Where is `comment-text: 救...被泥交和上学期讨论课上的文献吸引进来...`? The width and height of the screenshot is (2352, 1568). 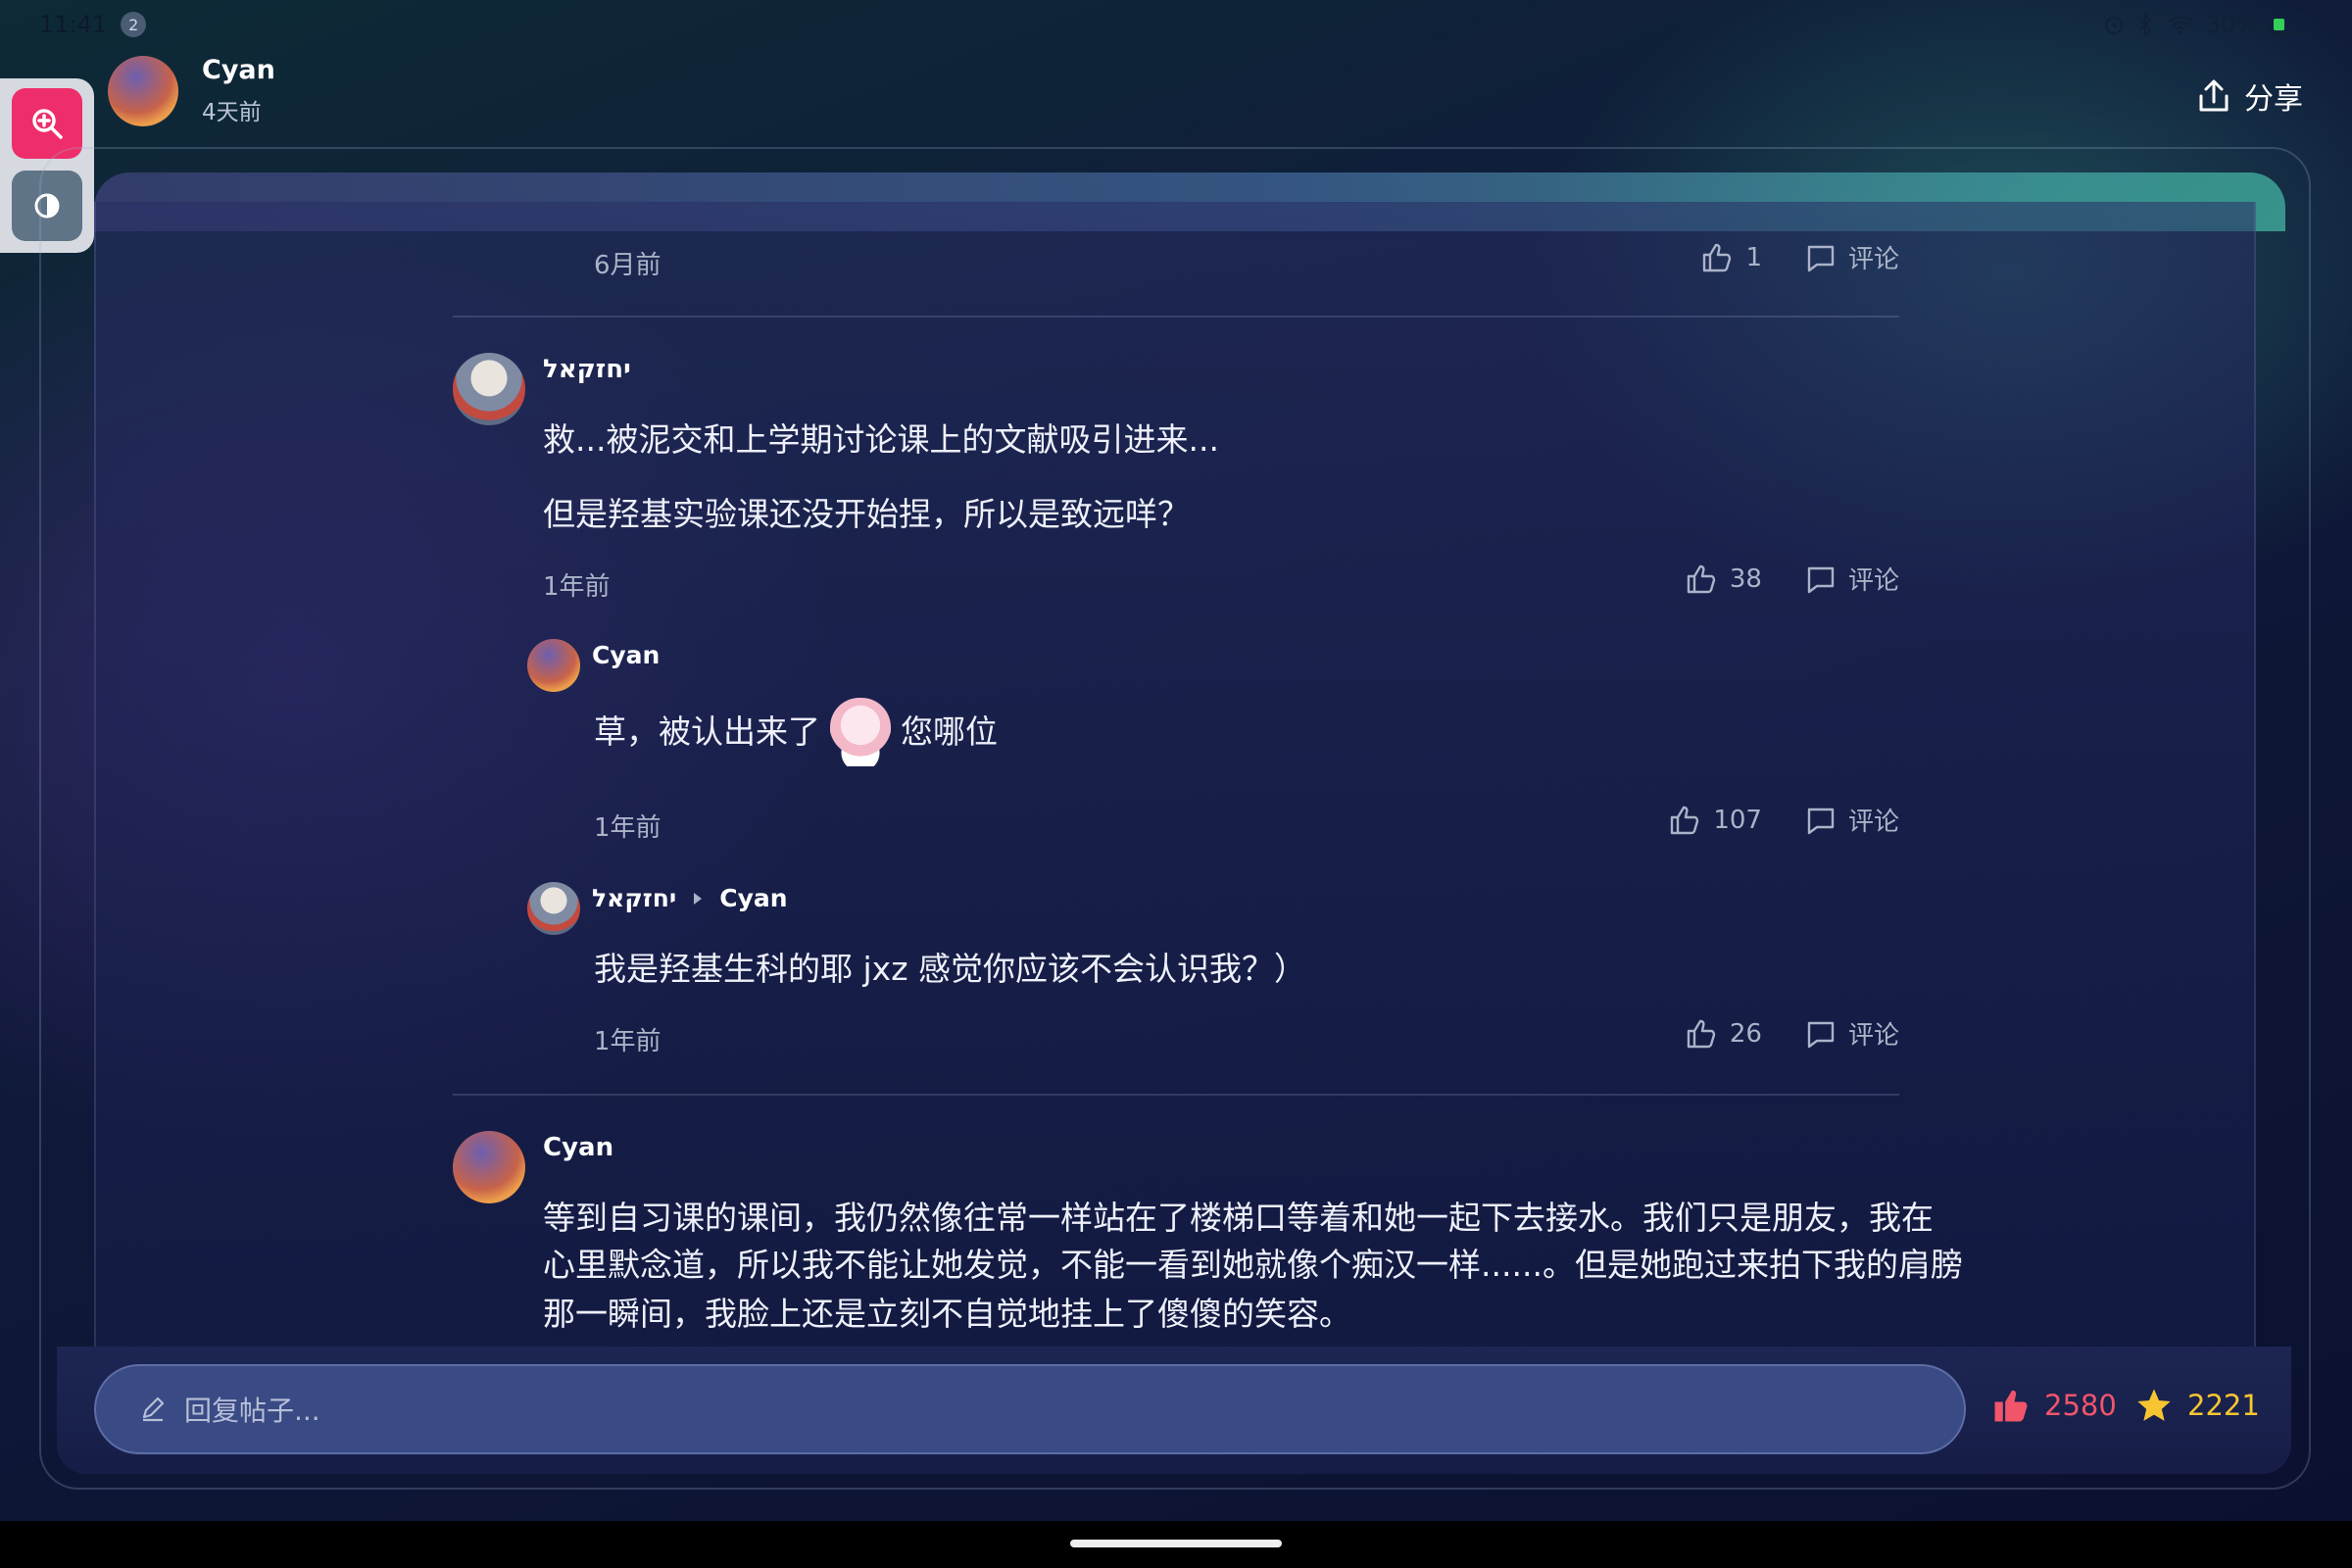
comment-text: 救...被泥交和上学期讨论课上的文献吸引进来... is located at coordinates (881, 439).